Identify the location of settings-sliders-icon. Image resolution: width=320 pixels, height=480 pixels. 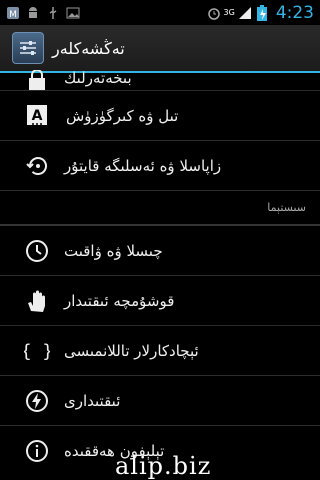
(28, 48).